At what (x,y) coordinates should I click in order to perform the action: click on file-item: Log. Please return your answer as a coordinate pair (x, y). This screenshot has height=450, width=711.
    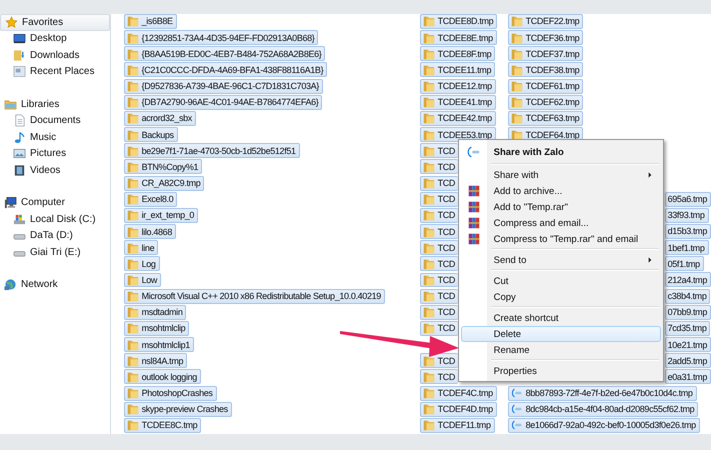
    Looking at the image, I should click on (142, 264).